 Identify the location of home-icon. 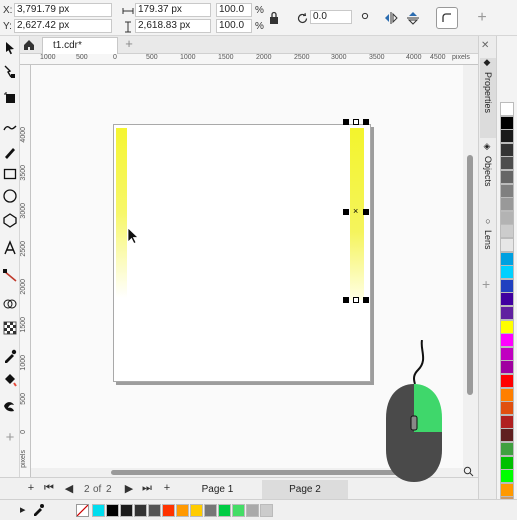
(29, 45).